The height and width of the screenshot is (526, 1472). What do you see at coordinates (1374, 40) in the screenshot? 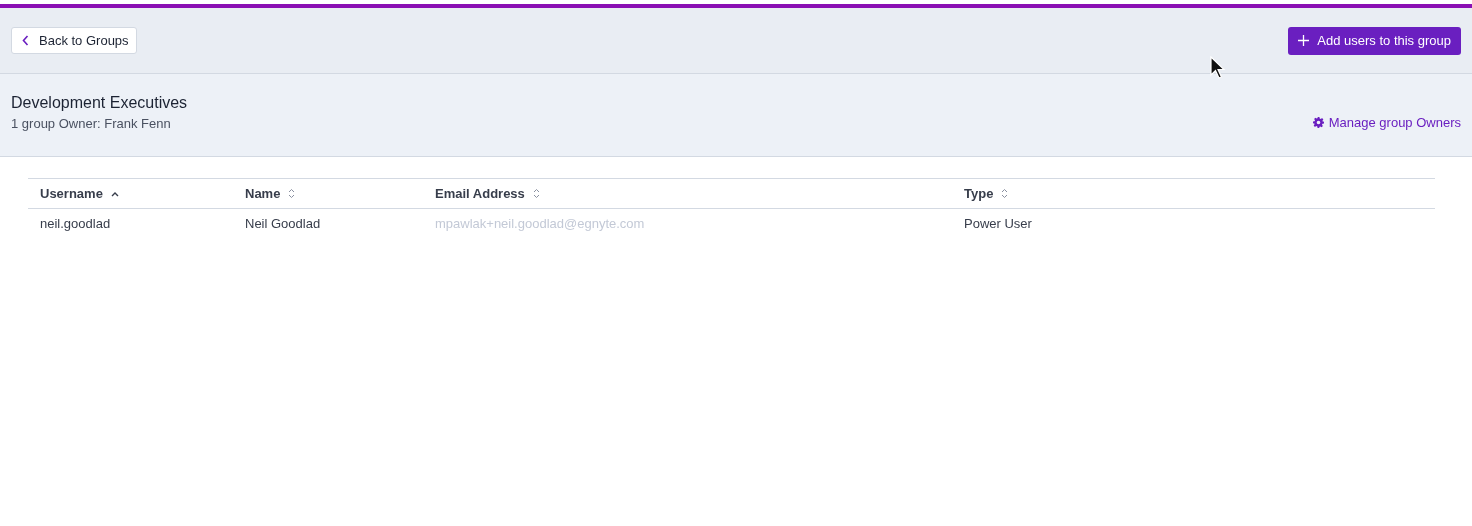
I see `add-users-button: Add users to this group` at bounding box center [1374, 40].